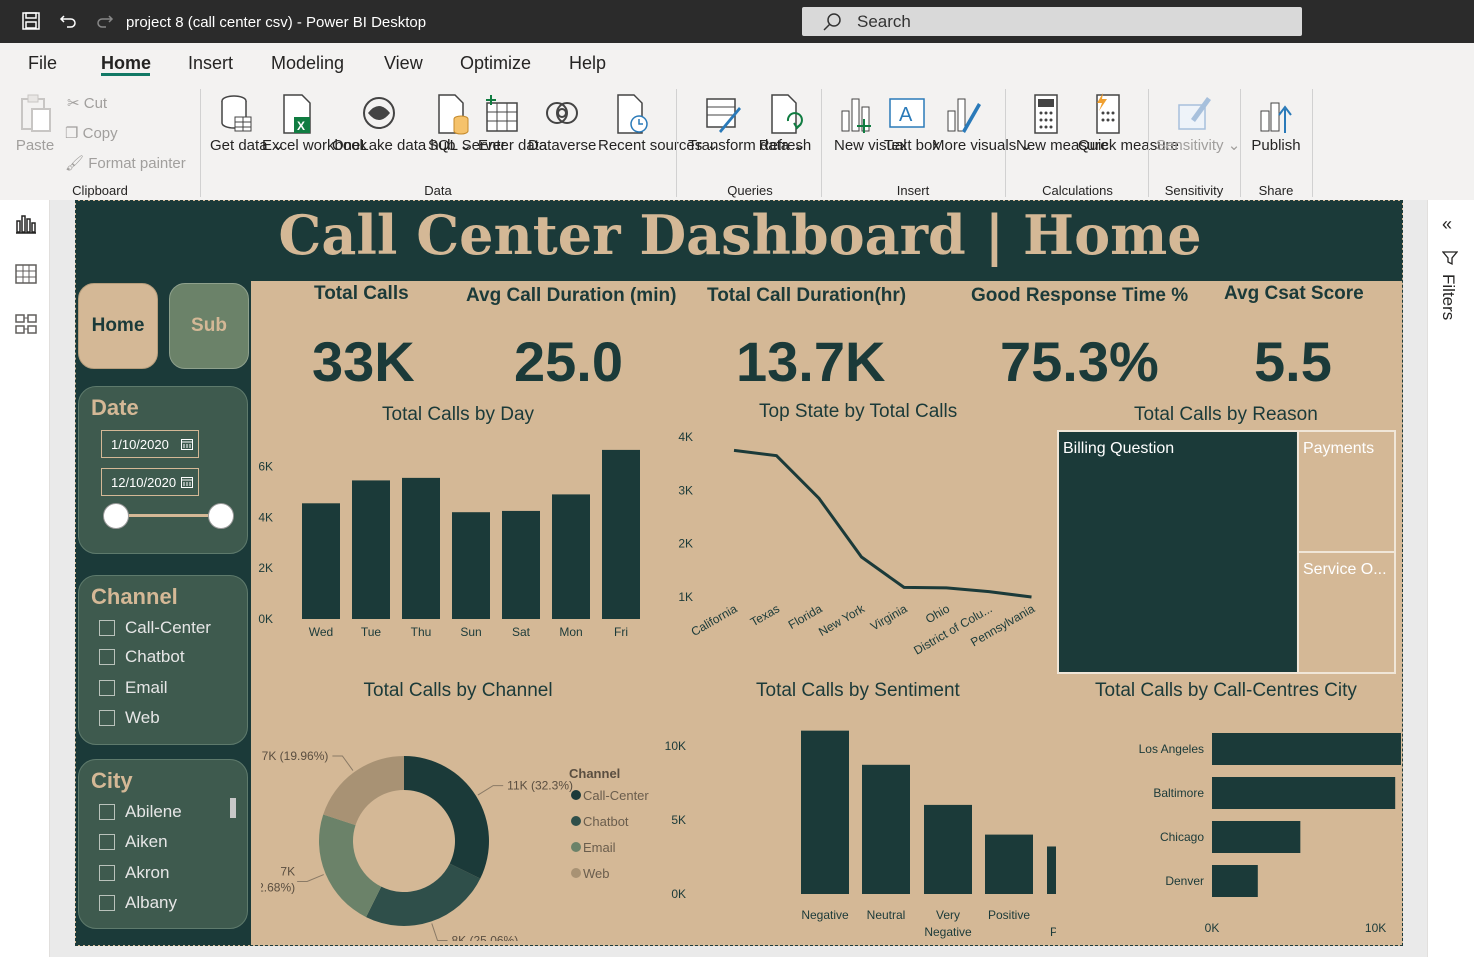 The height and width of the screenshot is (957, 1474). I want to click on legend-label: Call-Center, so click(616, 795).